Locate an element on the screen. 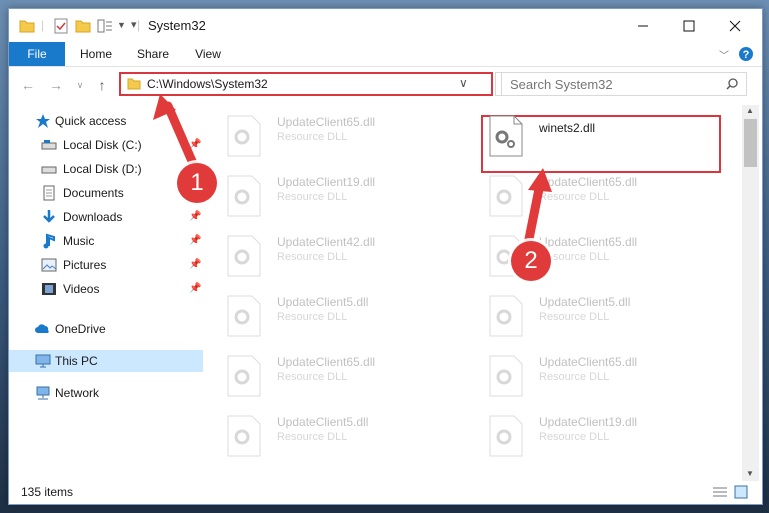 The height and width of the screenshot is (513, 769). step-marker-2: 2 is located at coordinates (531, 261).